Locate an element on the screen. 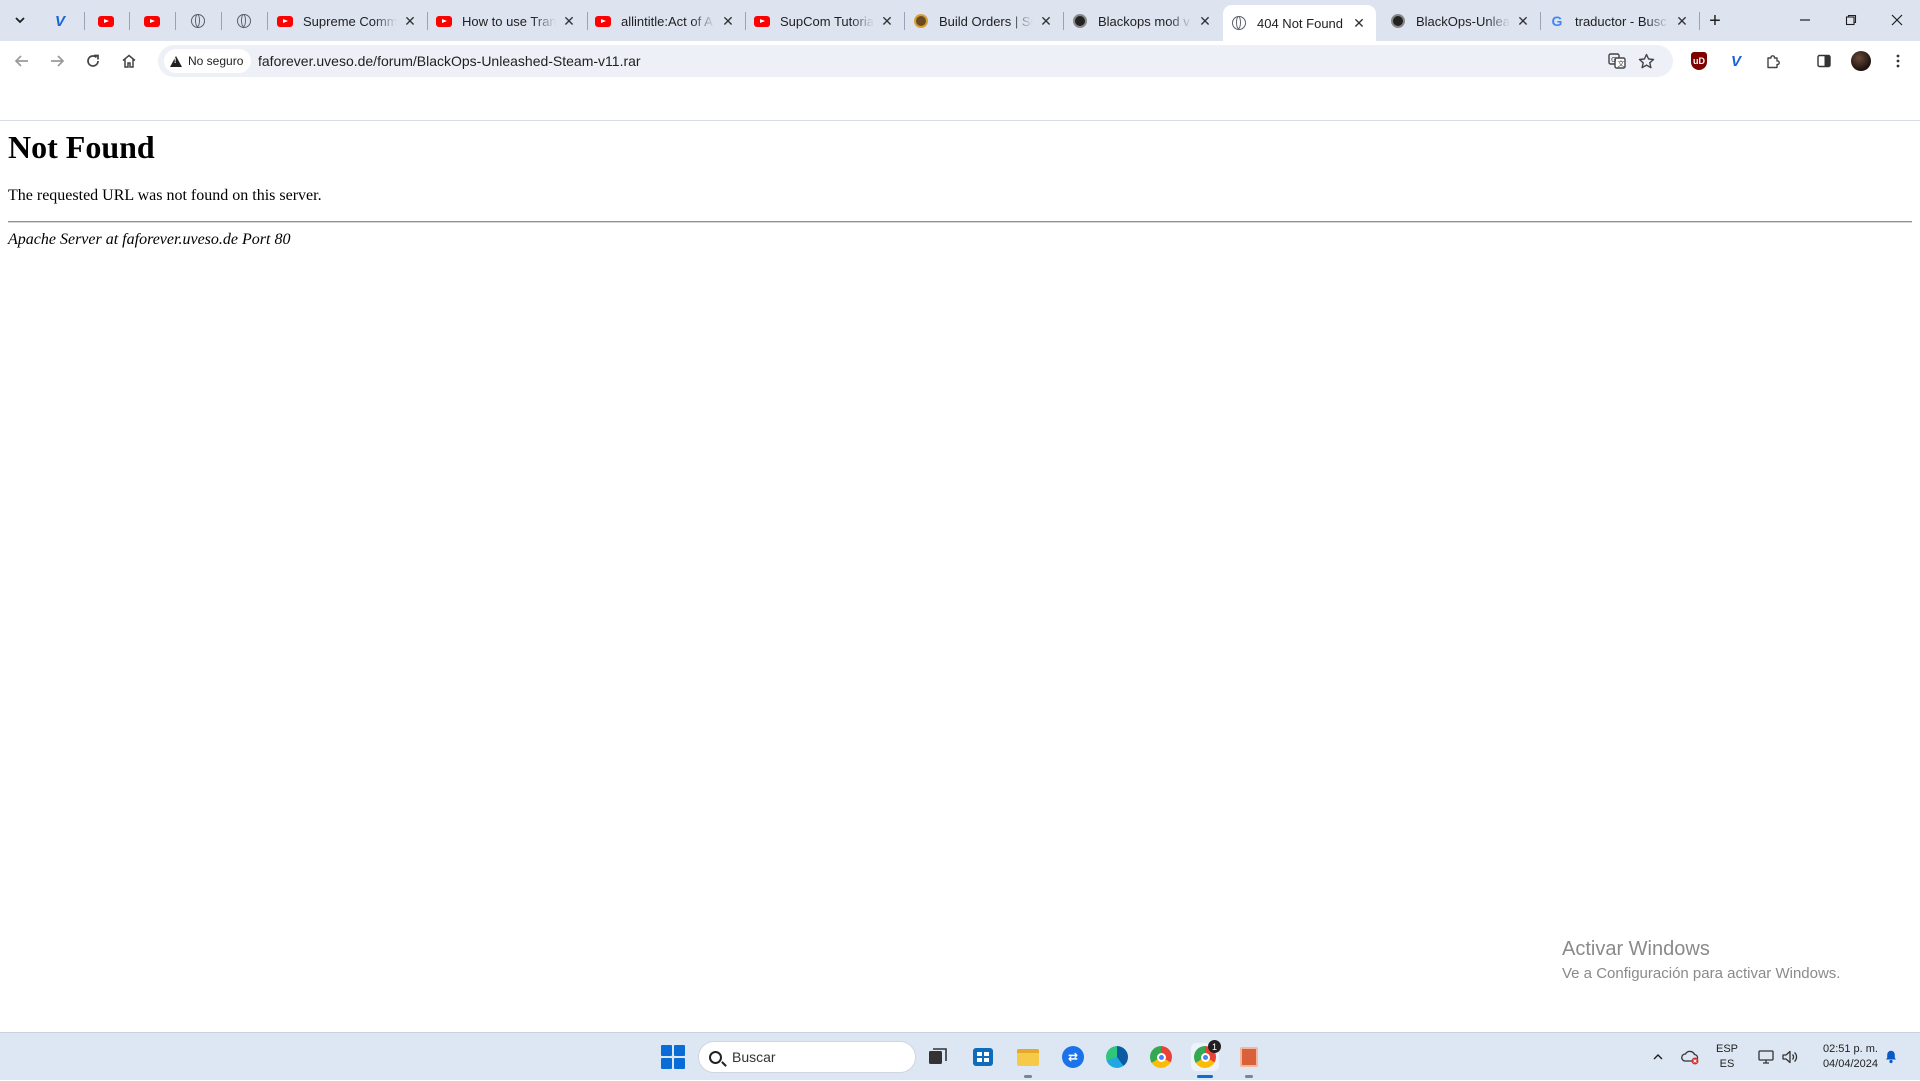 The image size is (1920, 1081). search-placeholder: Buscar is located at coordinates (754, 1057).